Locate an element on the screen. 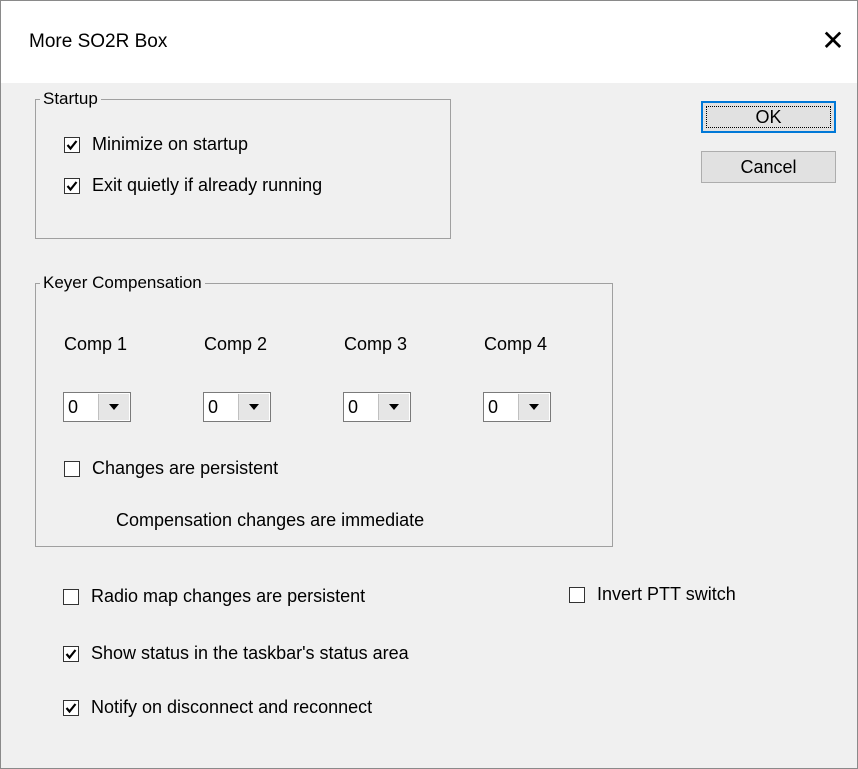 The image size is (858, 769). title-bar: More SO2R Box ✕ is located at coordinates (429, 42).